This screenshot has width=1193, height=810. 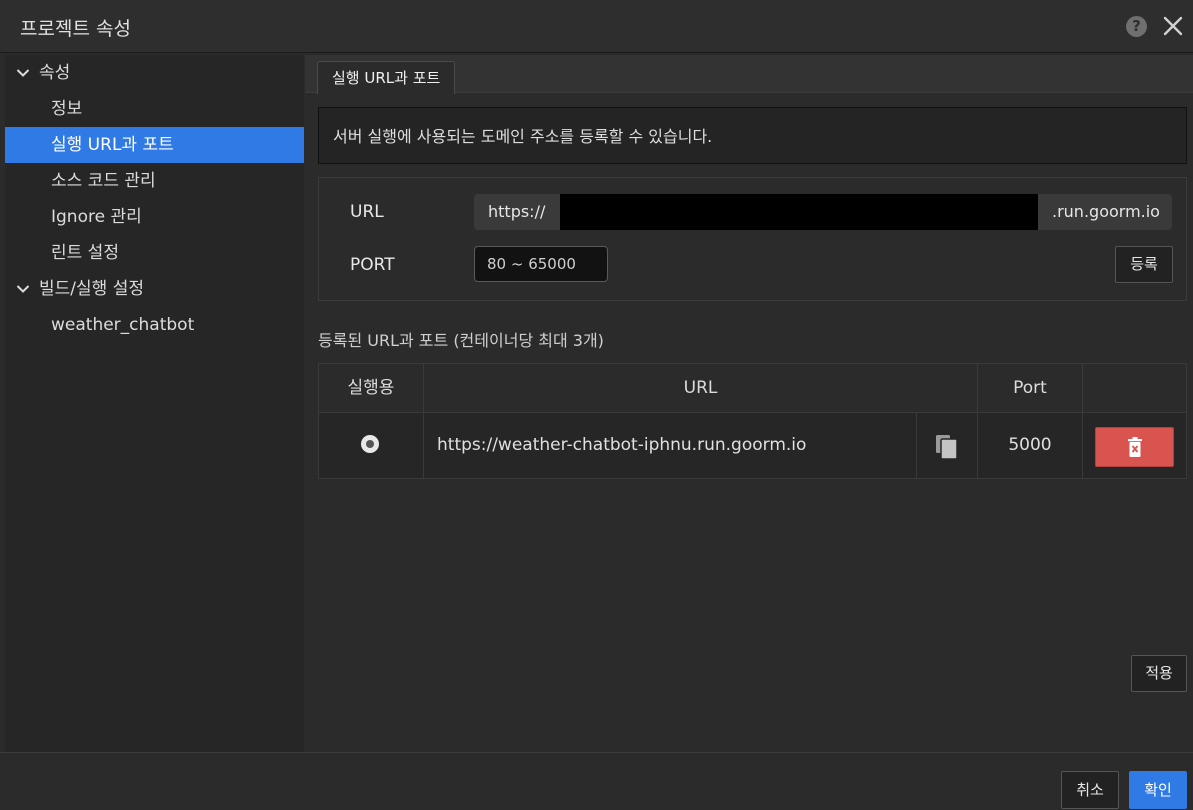 What do you see at coordinates (1136, 26) in the screenshot?
I see `help-icon: ?` at bounding box center [1136, 26].